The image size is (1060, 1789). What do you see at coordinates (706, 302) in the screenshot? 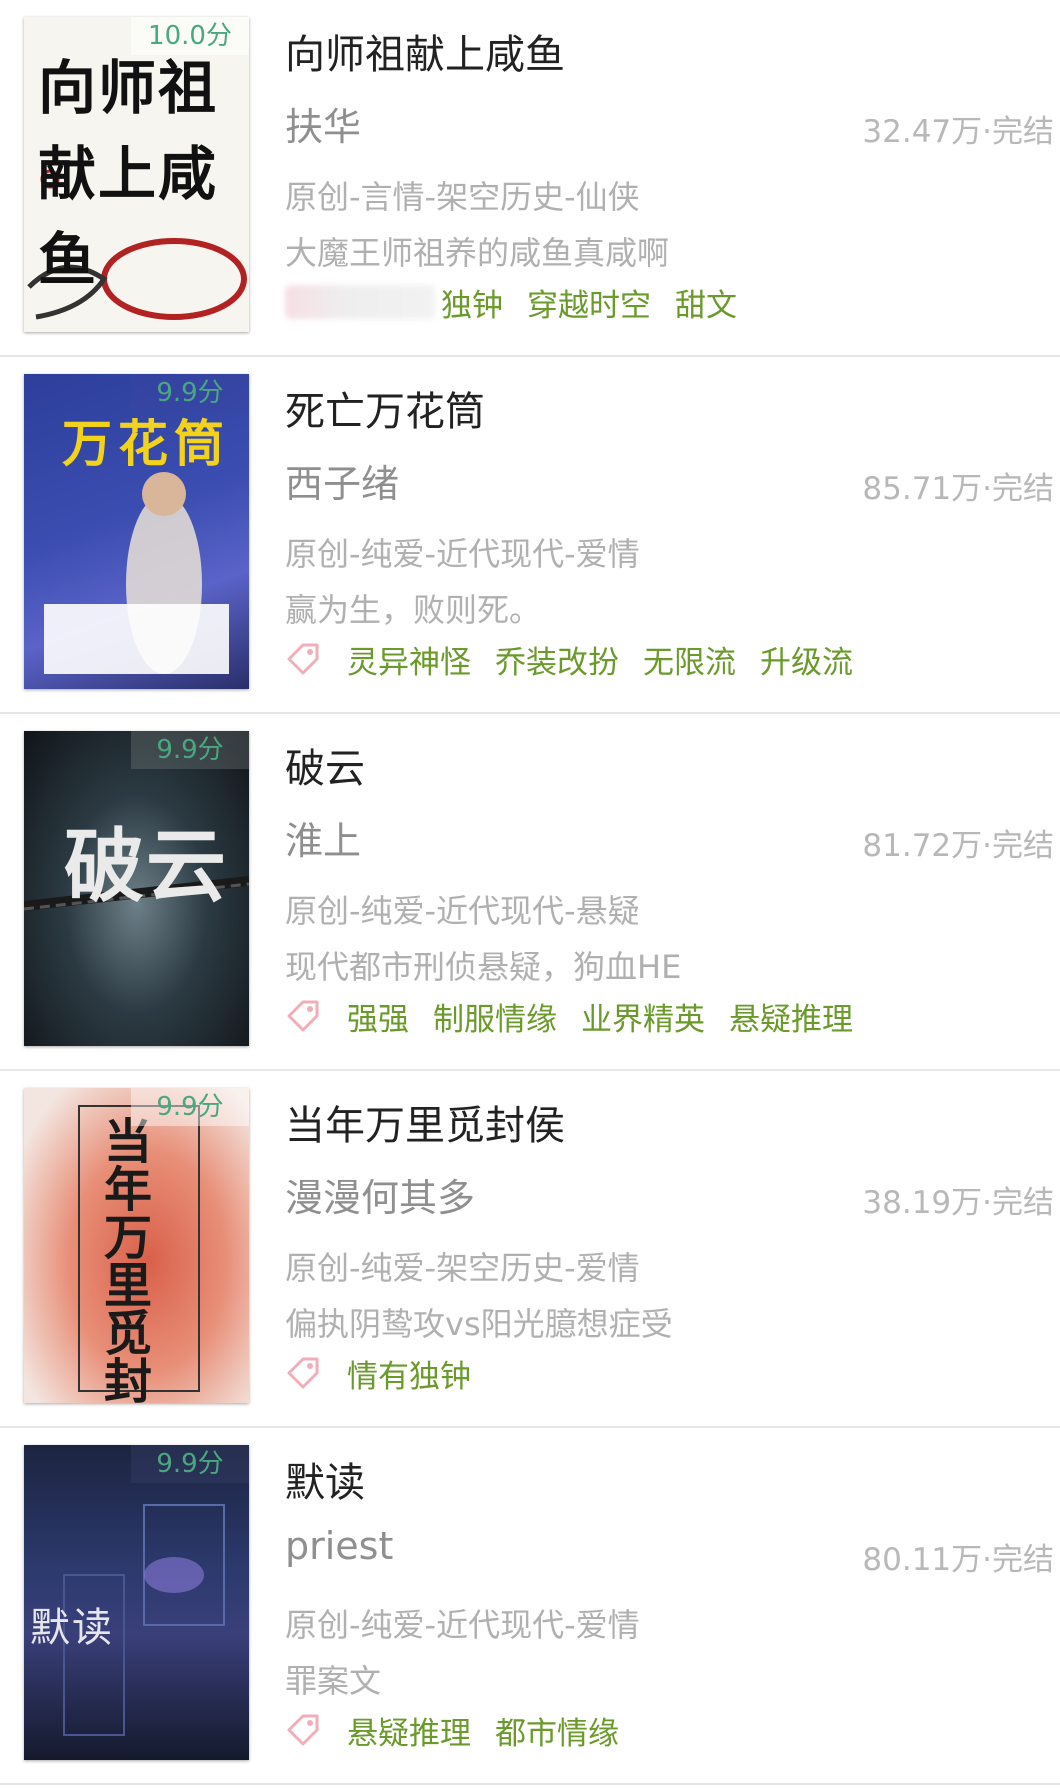
I see `tag: 甜文` at bounding box center [706, 302].